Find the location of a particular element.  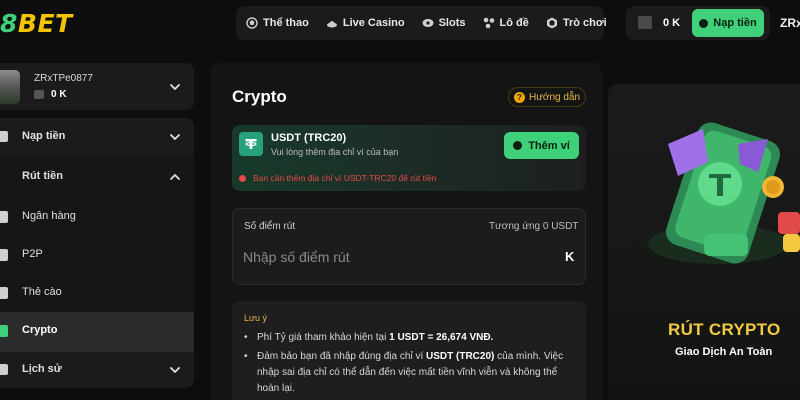

sidebar-item-withdraw: Rút tiền is located at coordinates (97, 176).